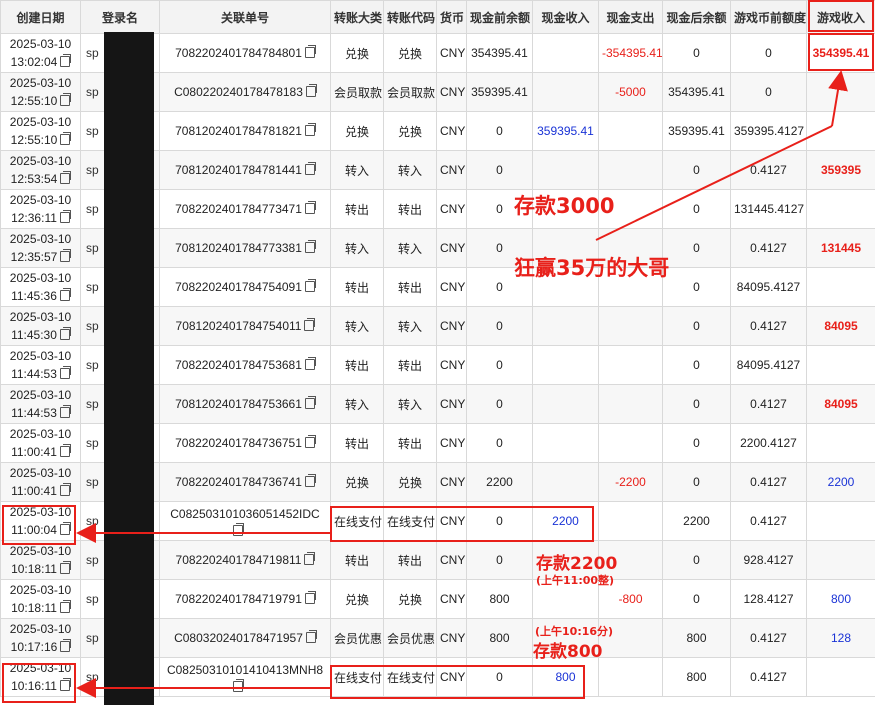 The width and height of the screenshot is (875, 705). What do you see at coordinates (40, 62) in the screenshot?
I see `created-time-line: 13:02:04` at bounding box center [40, 62].